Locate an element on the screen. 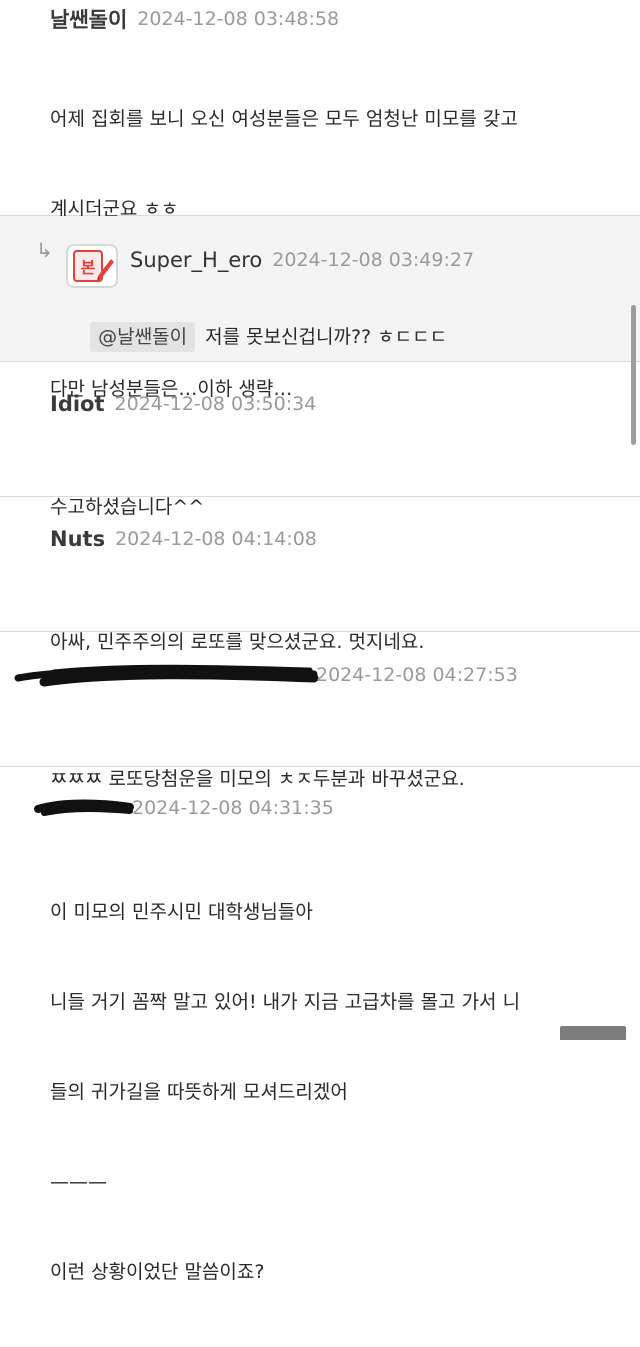  comment-author: Super_H_ero is located at coordinates (196, 260).